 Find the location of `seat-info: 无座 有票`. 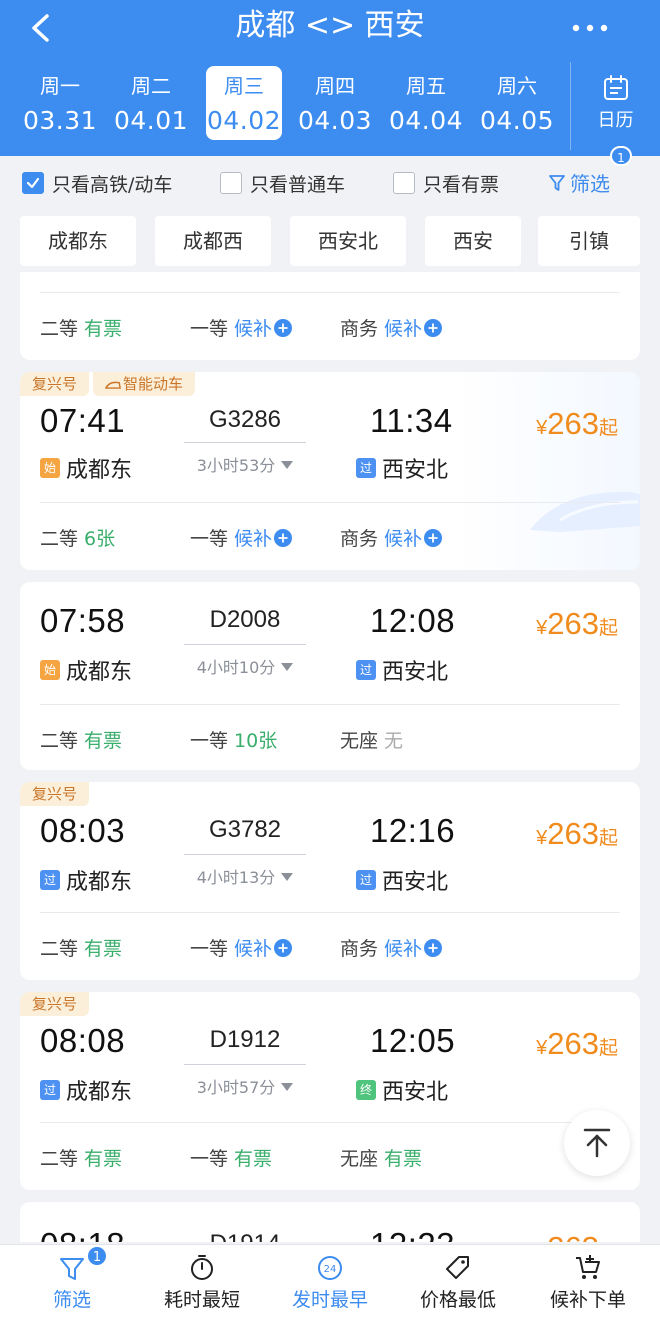

seat-info: 无座 有票 is located at coordinates (381, 1159).